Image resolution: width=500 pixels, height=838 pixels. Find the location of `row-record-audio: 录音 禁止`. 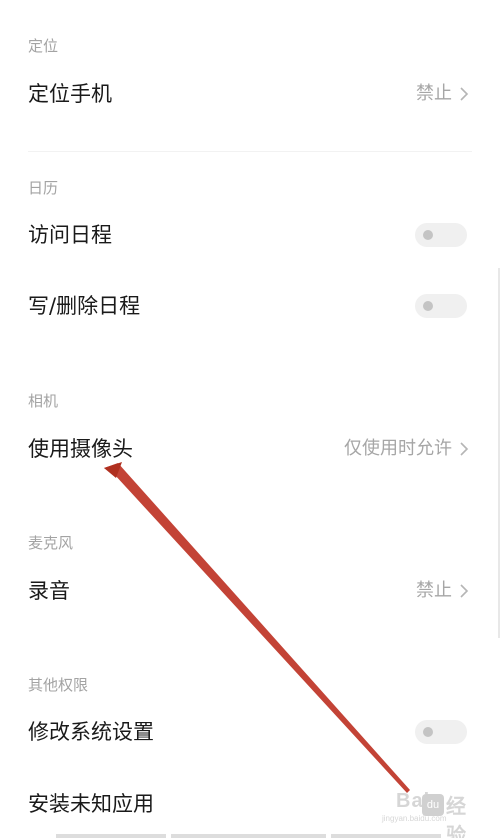

row-record-audio: 录音 禁止 is located at coordinates (250, 591).